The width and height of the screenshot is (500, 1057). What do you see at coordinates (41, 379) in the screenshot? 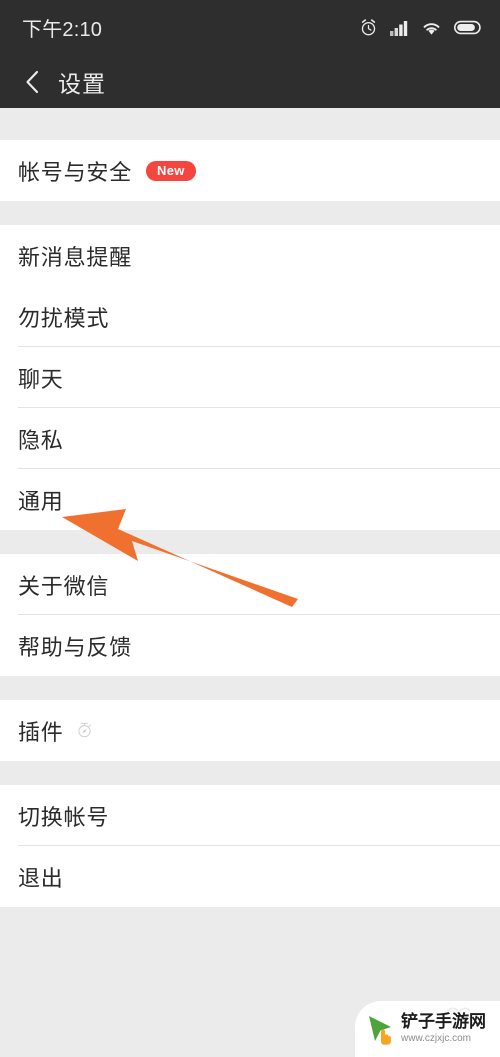
I see `settings-row-label: 聊天` at bounding box center [41, 379].